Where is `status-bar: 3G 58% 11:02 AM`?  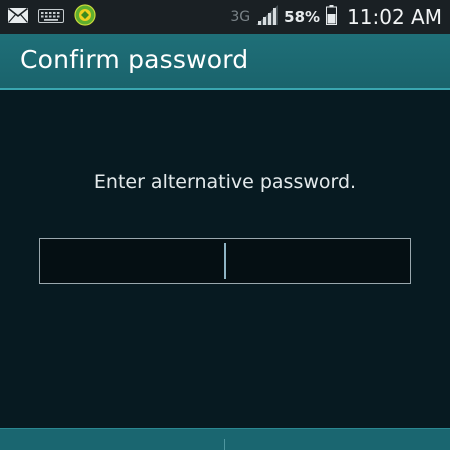 status-bar: 3G 58% 11:02 AM is located at coordinates (225, 17).